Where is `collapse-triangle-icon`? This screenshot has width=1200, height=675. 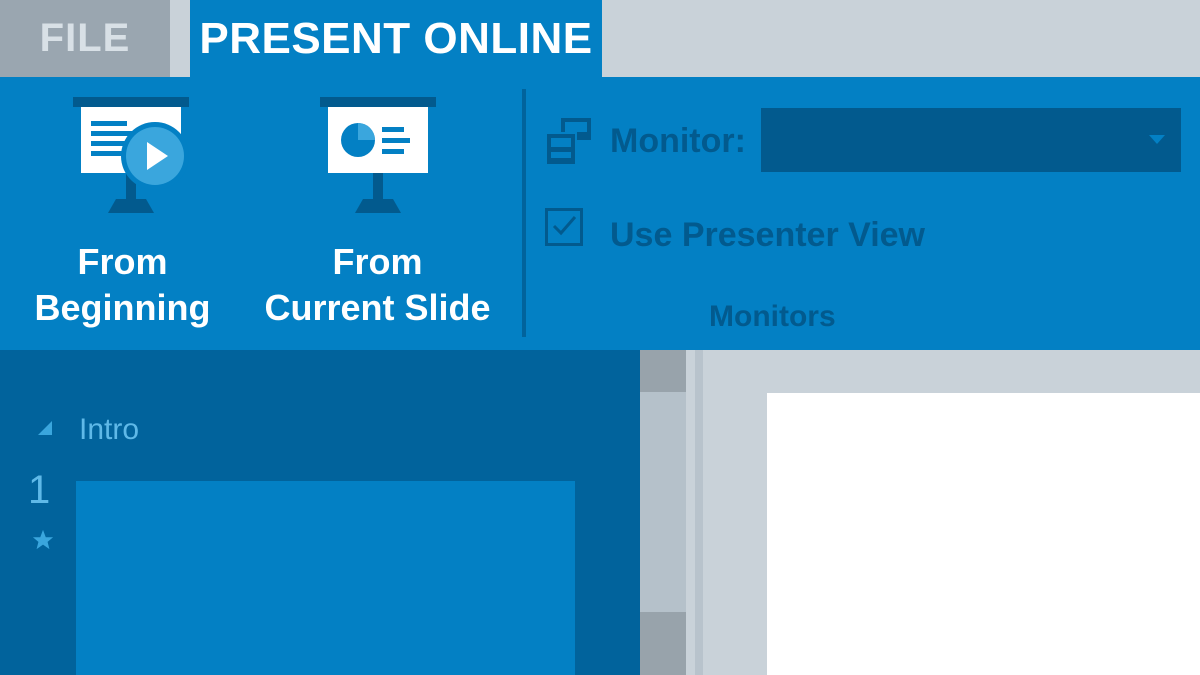
collapse-triangle-icon is located at coordinates (45, 428).